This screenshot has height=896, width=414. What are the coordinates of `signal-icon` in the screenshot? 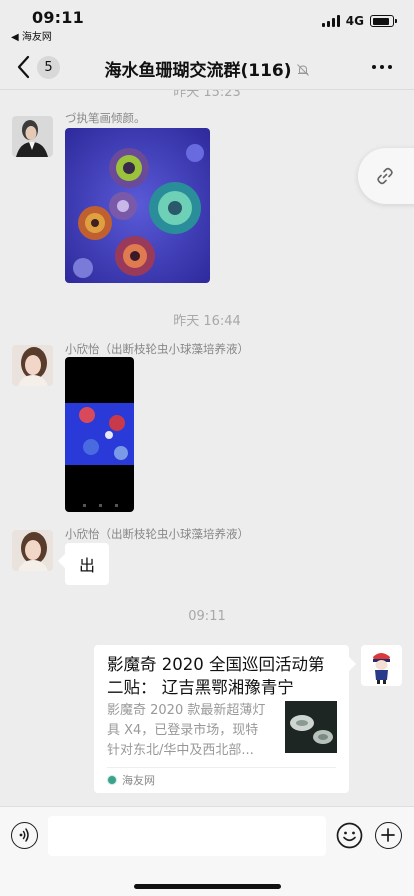 It's located at (330, 21).